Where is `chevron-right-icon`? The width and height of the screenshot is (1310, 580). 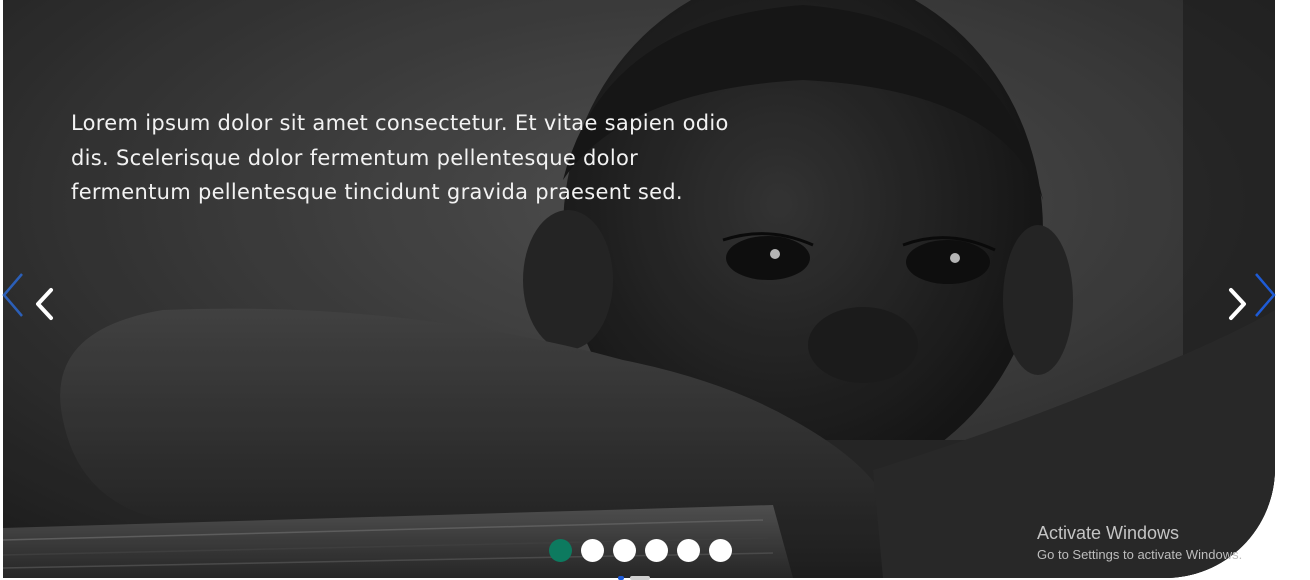
chevron-right-icon is located at coordinates (1237, 304).